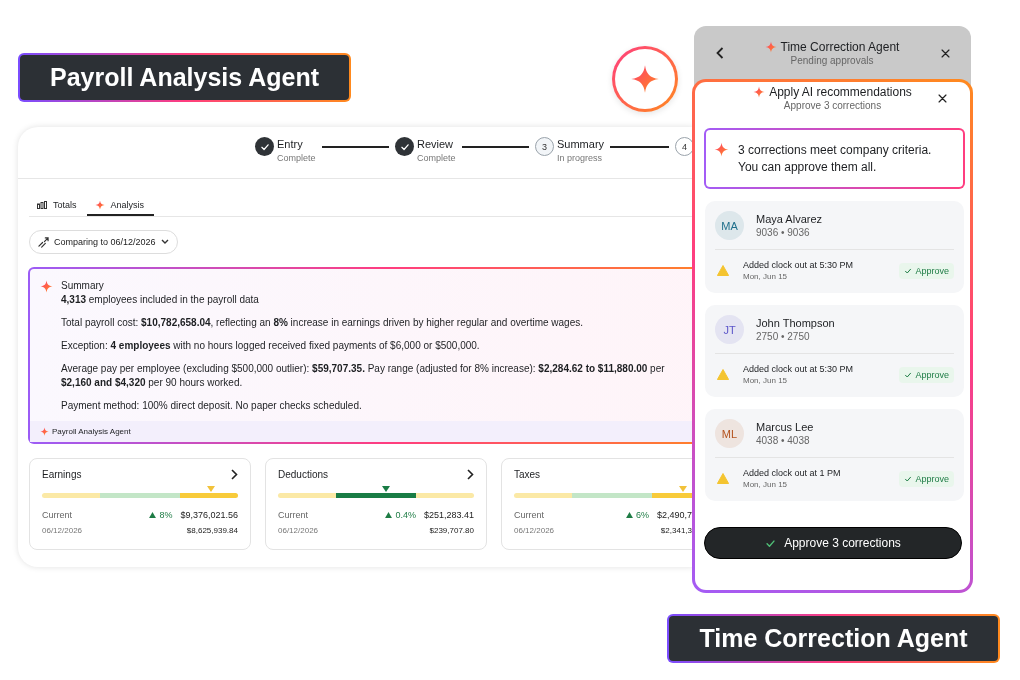 The height and width of the screenshot is (680, 1020). What do you see at coordinates (212, 406) in the screenshot?
I see `summary-text: Payment method: 100% direct deposit. No paper checks scheduled.` at bounding box center [212, 406].